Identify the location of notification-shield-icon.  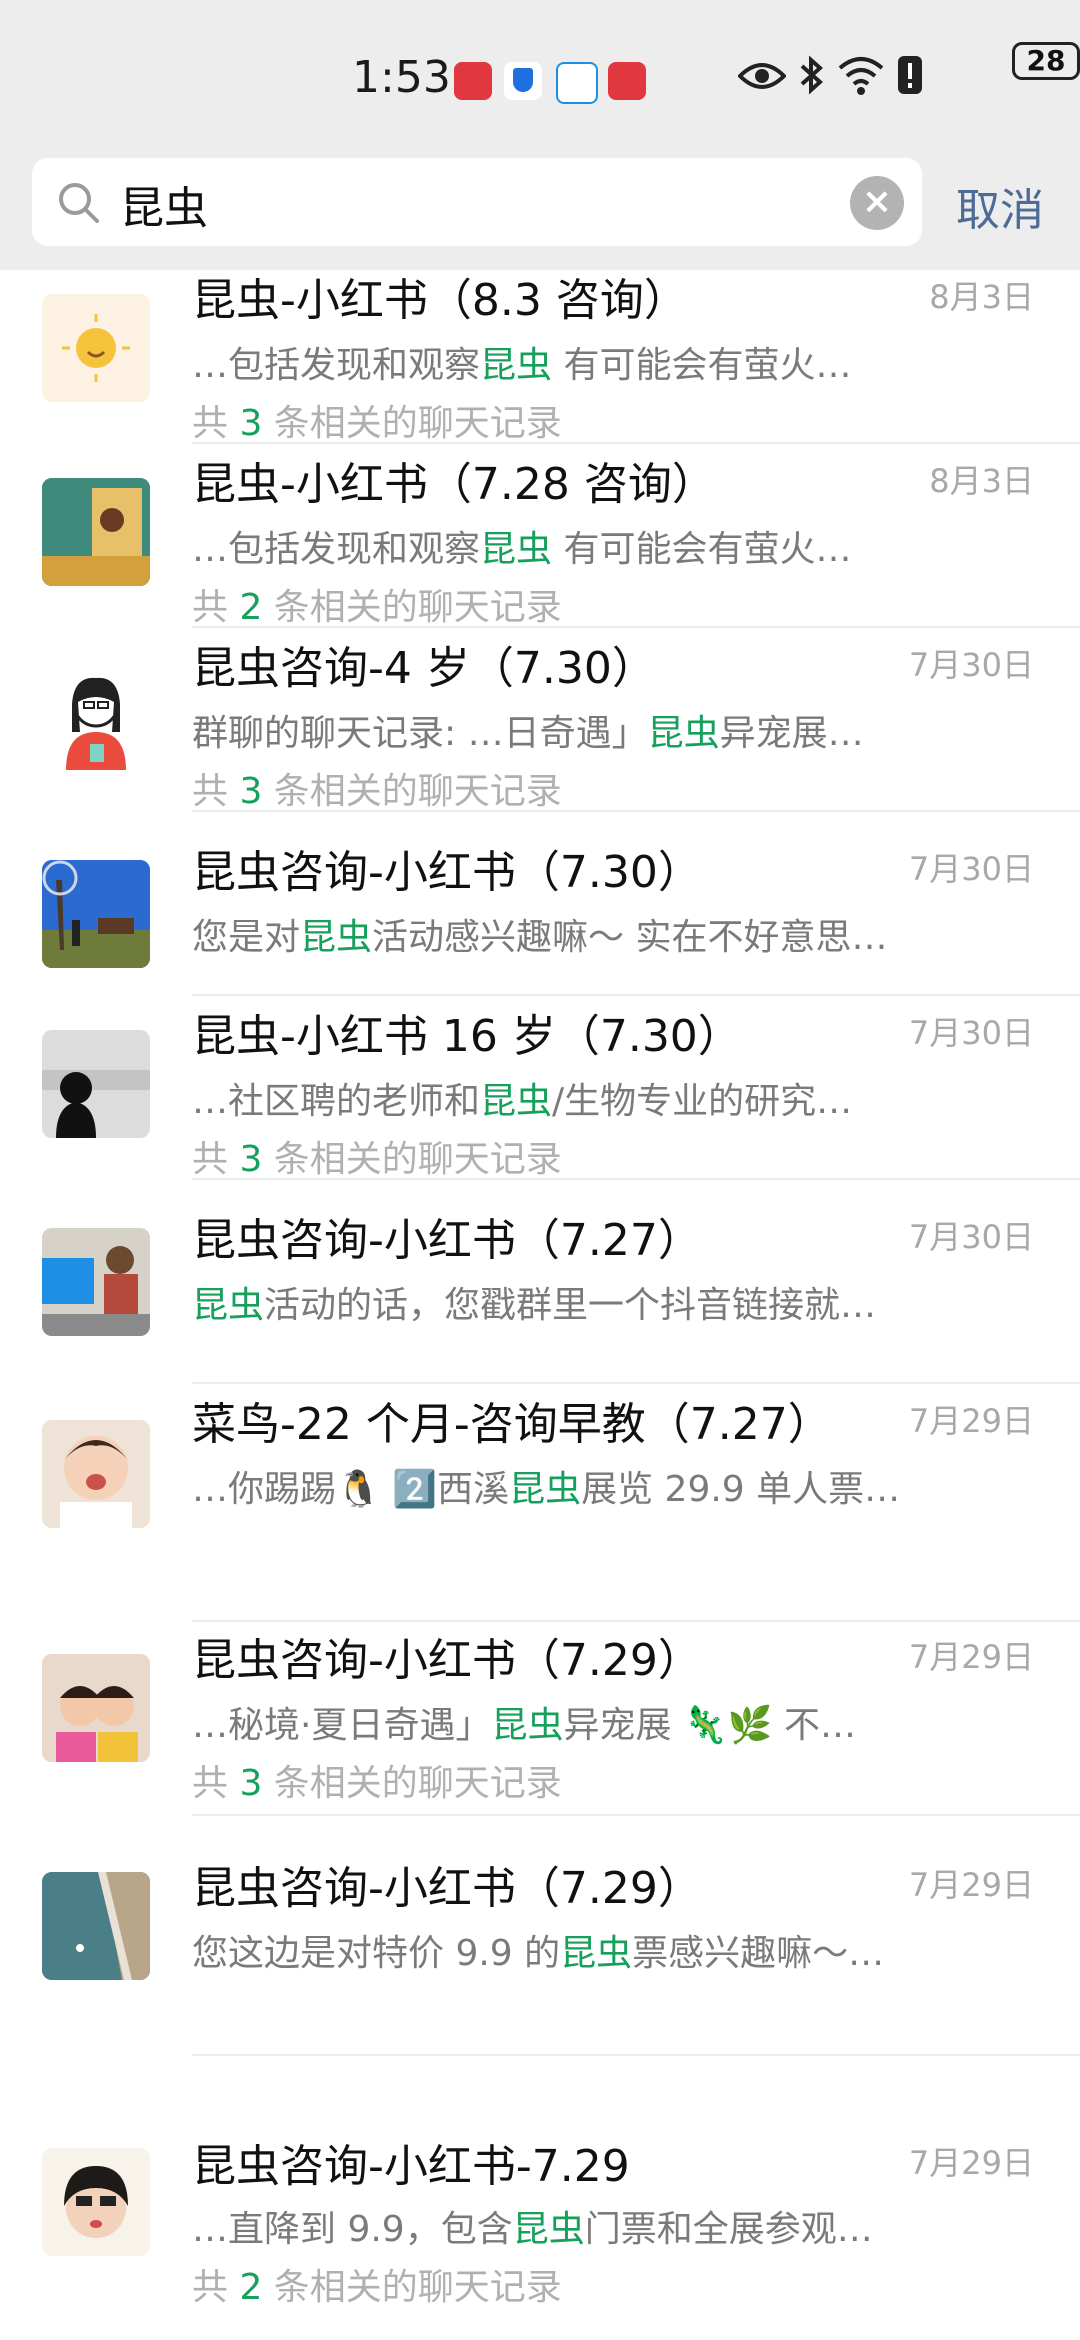
(523, 81).